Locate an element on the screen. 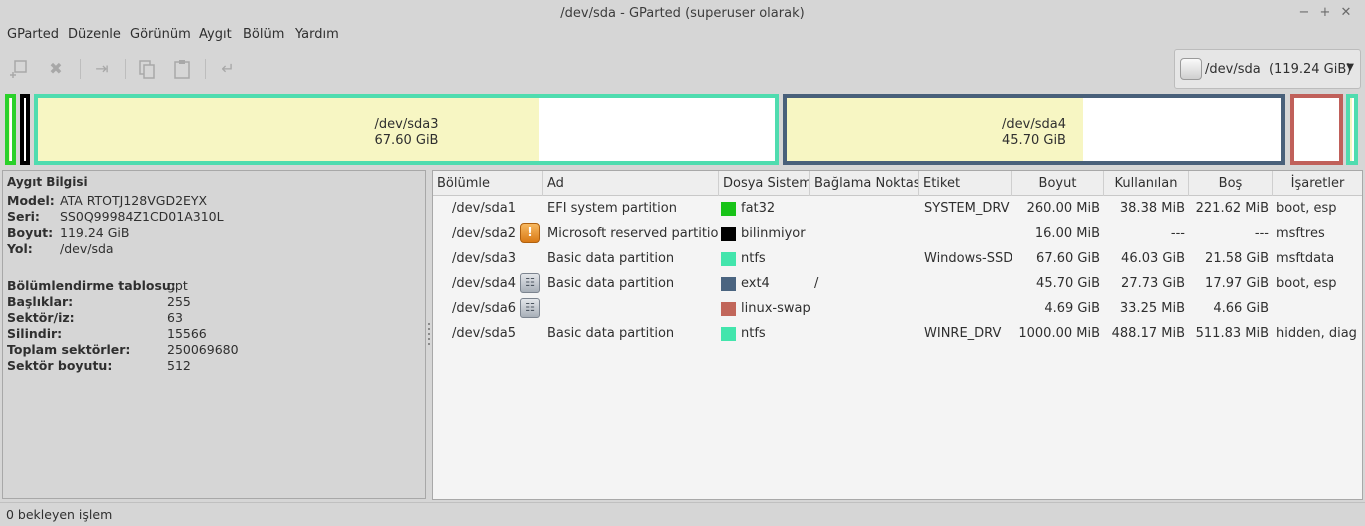  graph-partition-sda4: /dev/sda4 45.70 GiB is located at coordinates (1034, 129).